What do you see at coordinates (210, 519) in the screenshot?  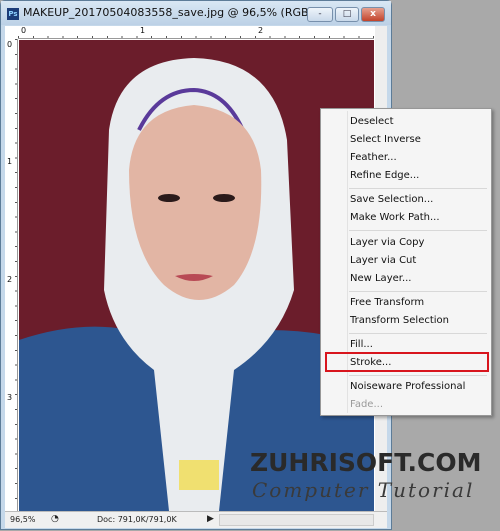 I see `status-menu-arrow-icon: ▶` at bounding box center [210, 519].